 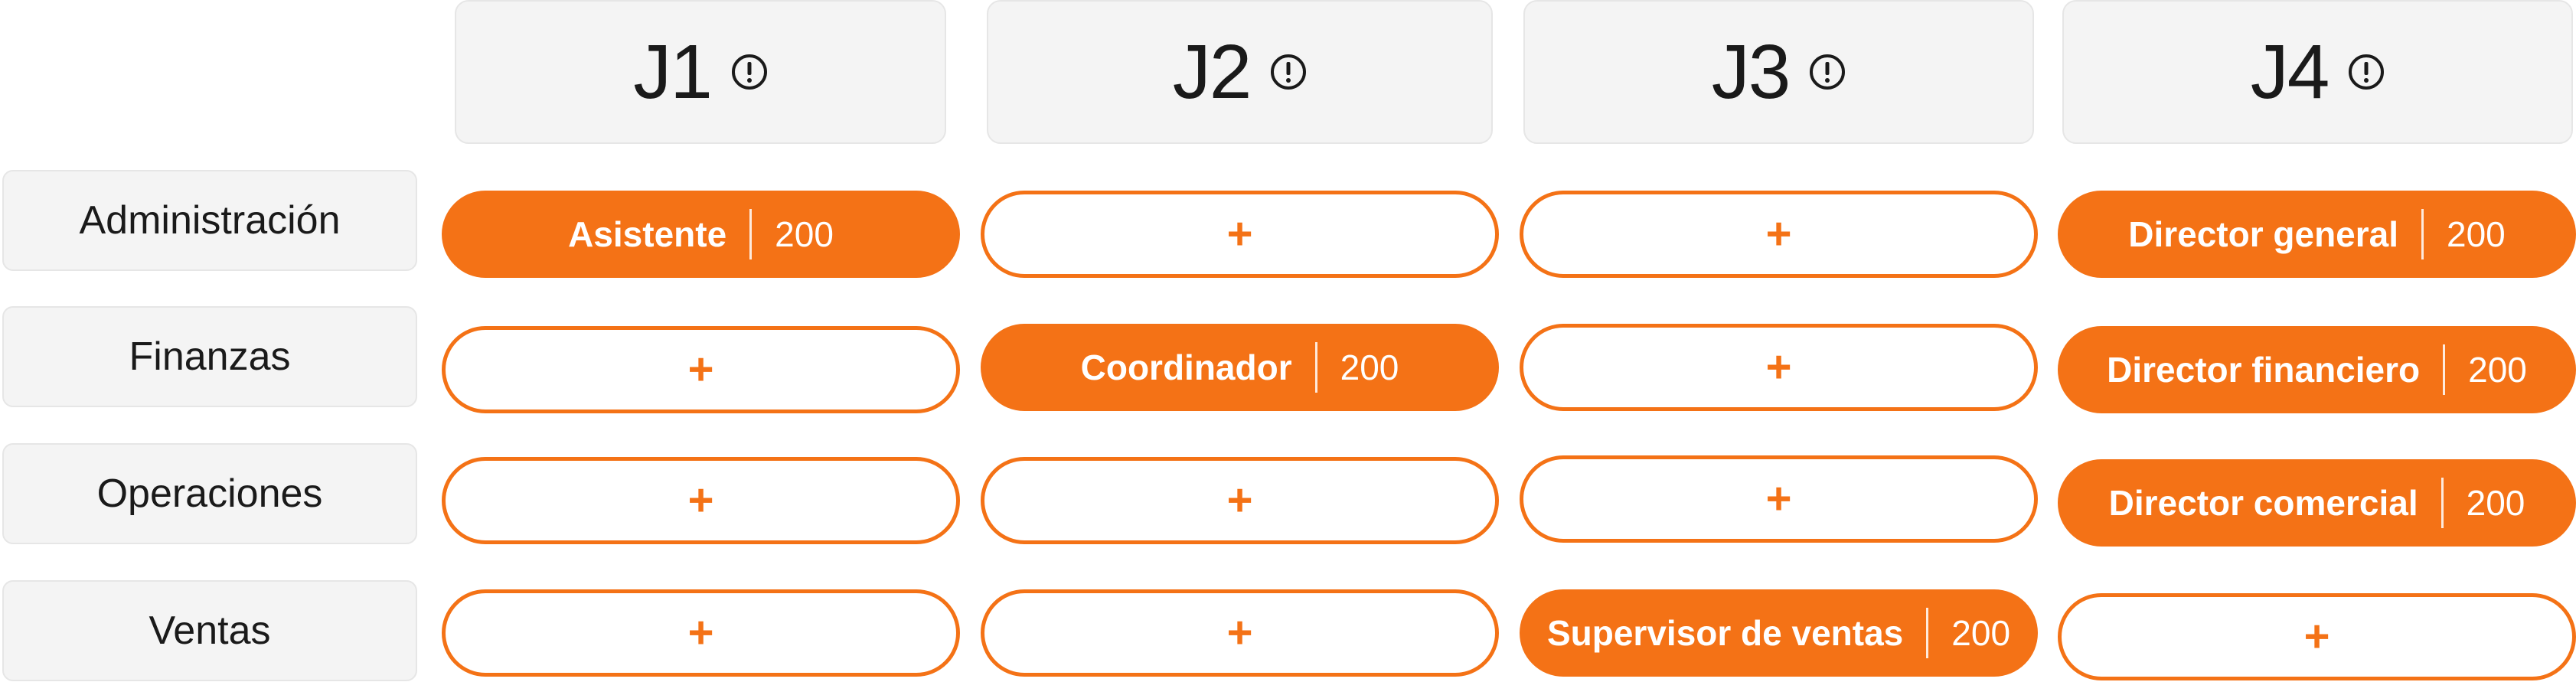 I want to click on row-header-operaciones: Operaciones, so click(x=209, y=493).